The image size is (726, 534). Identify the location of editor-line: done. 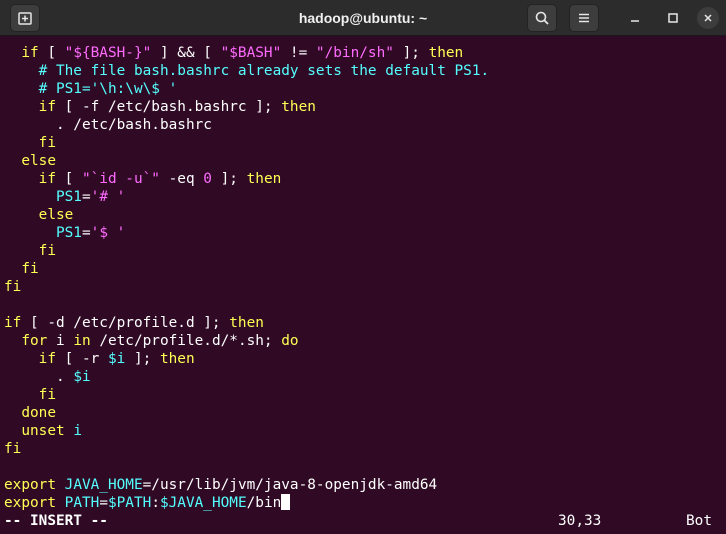
(38, 413).